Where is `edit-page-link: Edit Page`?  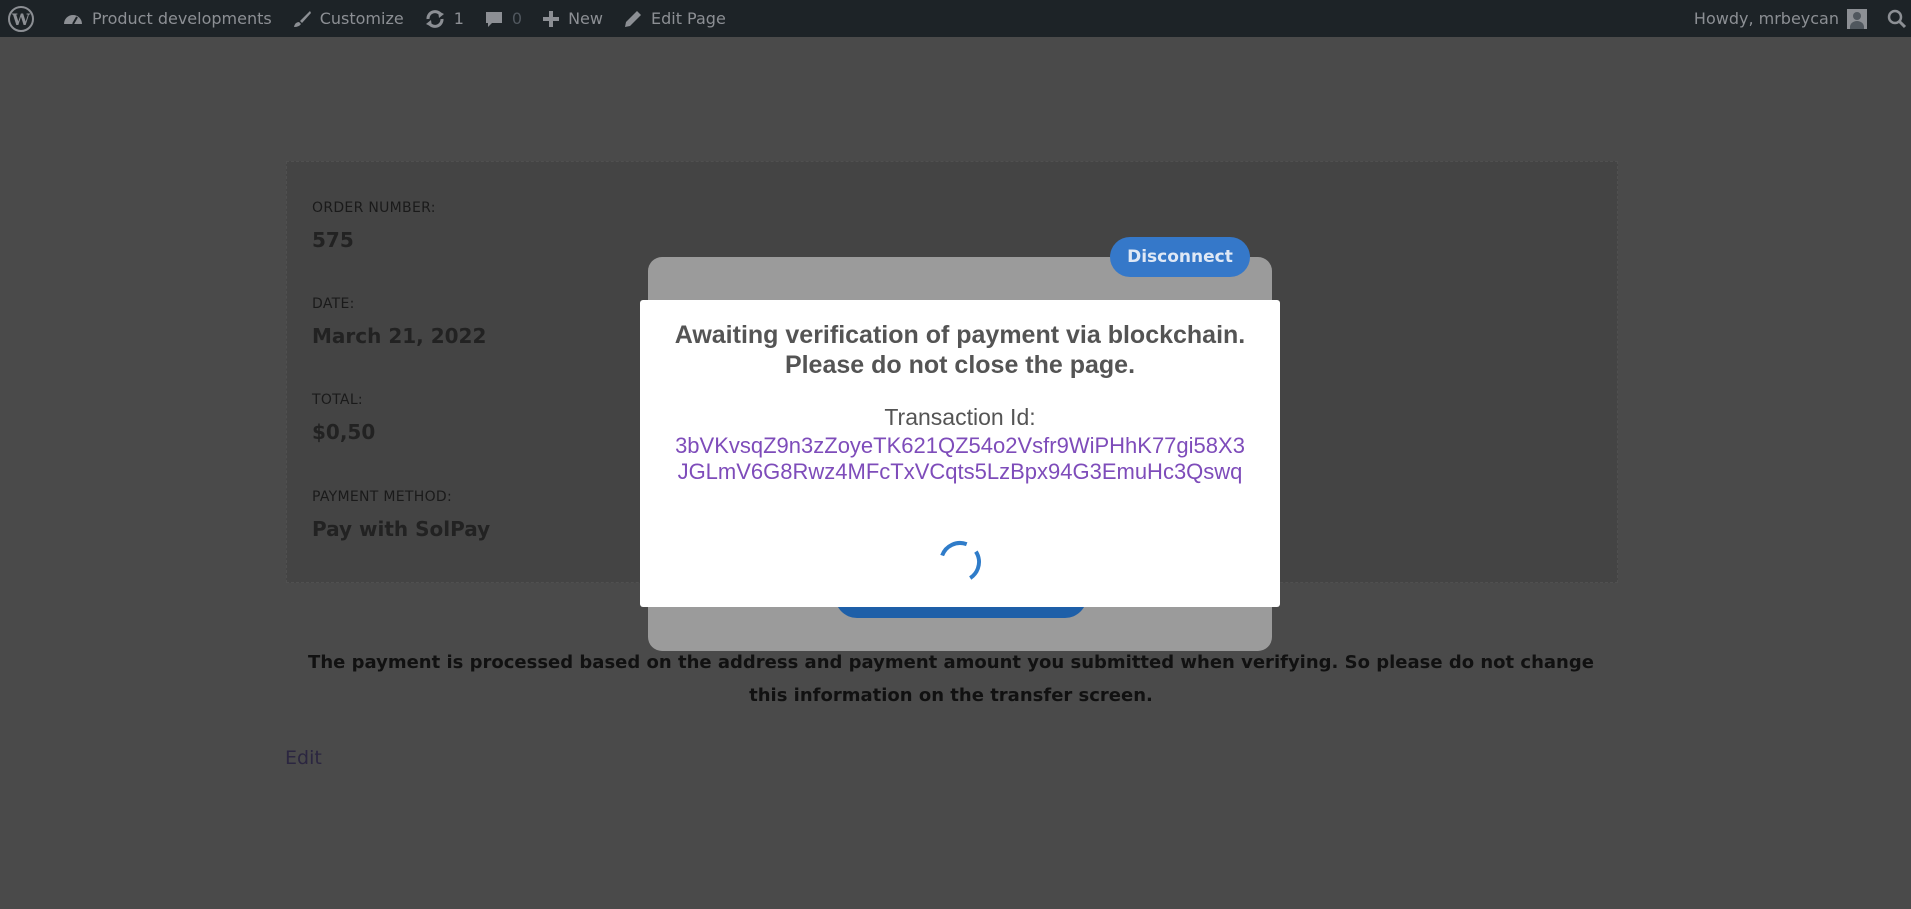
edit-page-link: Edit Page is located at coordinates (674, 18).